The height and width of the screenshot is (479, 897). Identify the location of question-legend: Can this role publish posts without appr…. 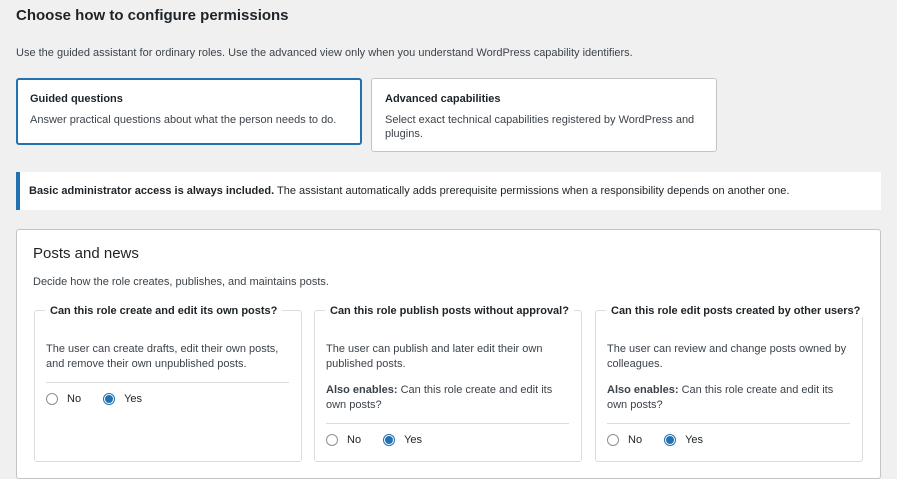
(449, 311).